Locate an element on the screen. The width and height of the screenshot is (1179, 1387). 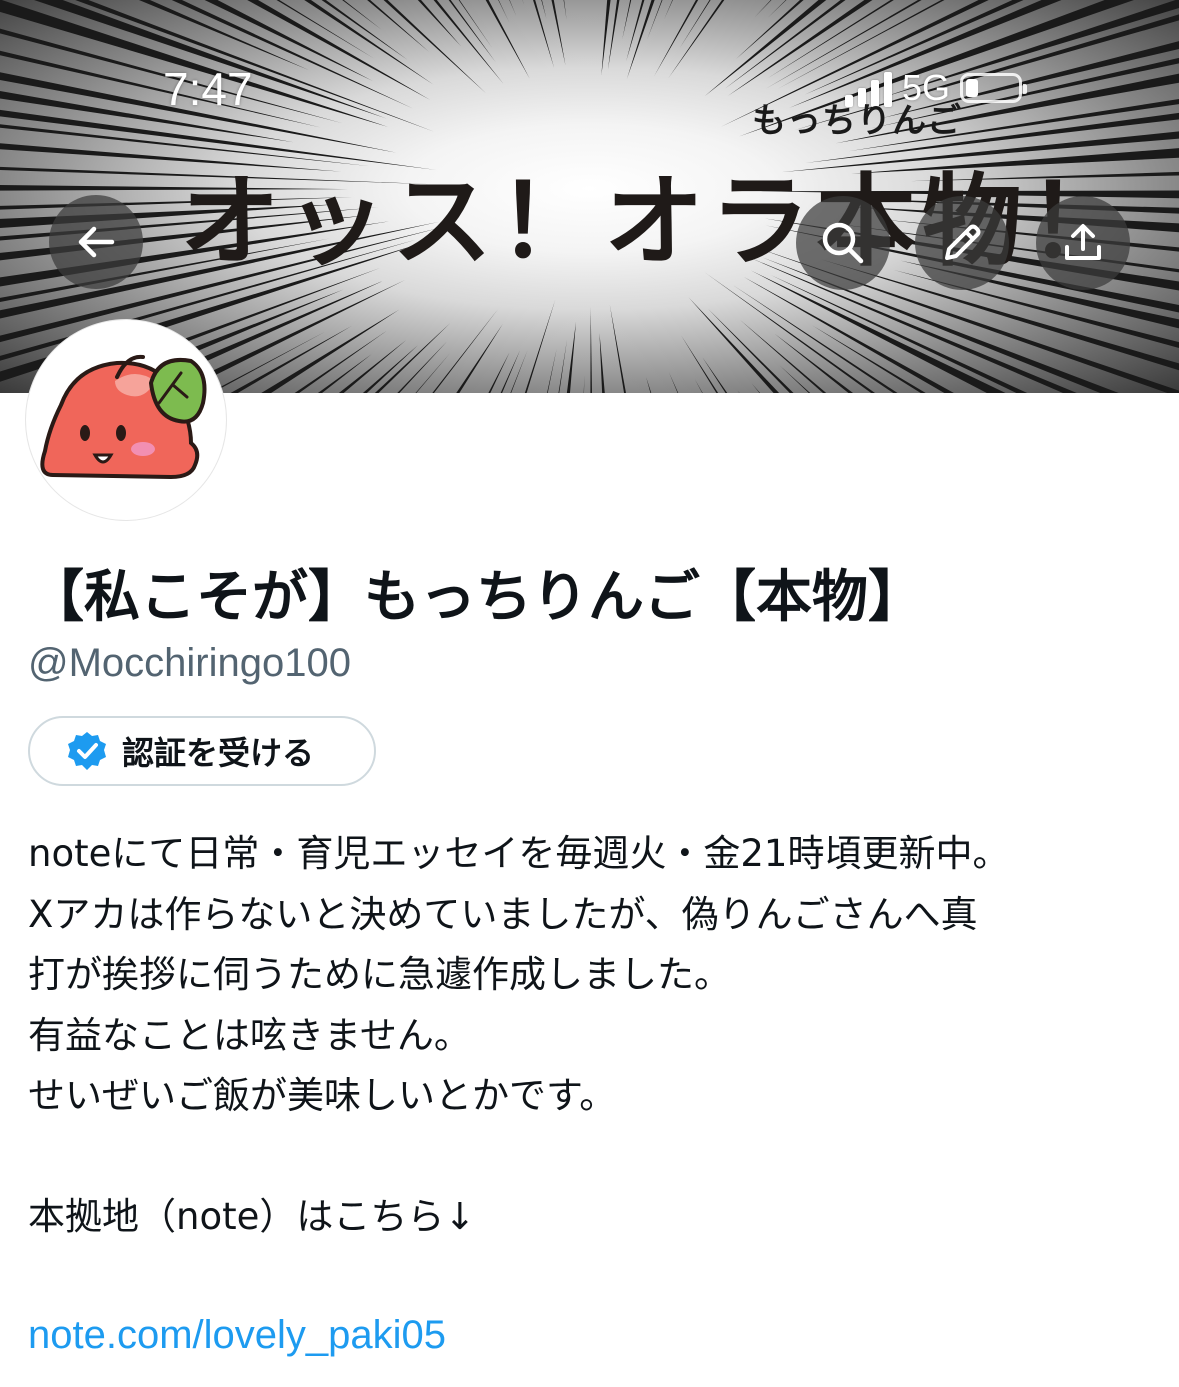
share-icon is located at coordinates (1083, 242).